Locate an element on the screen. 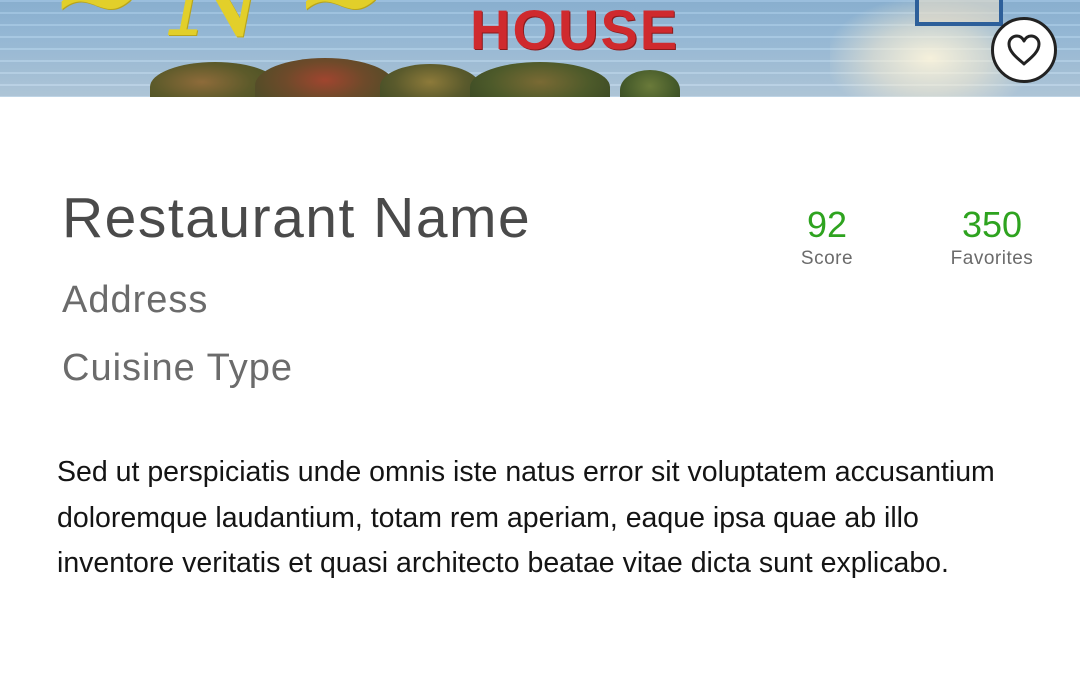 The height and width of the screenshot is (675, 1080). hero-image: ~N~ HOUSE is located at coordinates (540, 48).